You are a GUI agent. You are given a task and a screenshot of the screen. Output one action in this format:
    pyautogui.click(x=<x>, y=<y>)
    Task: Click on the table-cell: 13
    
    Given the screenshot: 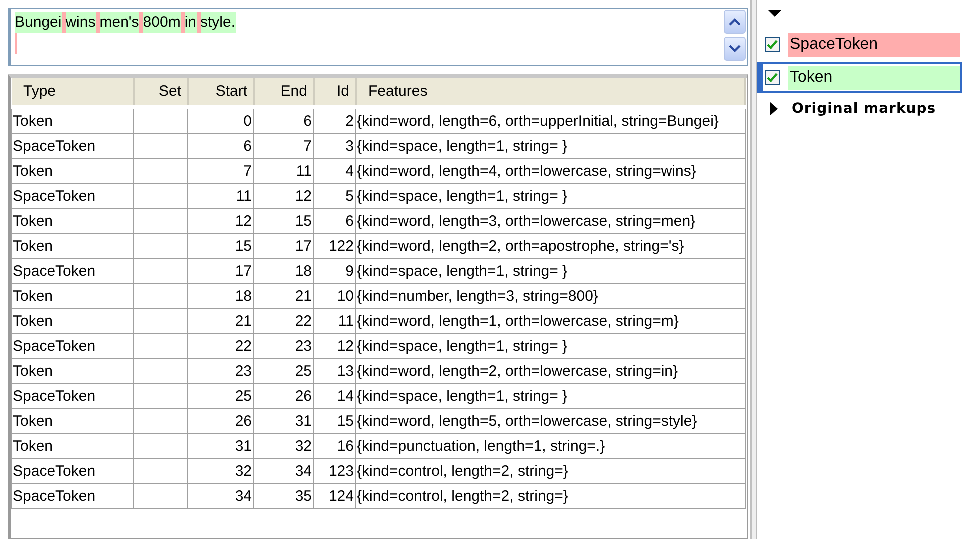 What is the action you would take?
    pyautogui.click(x=335, y=371)
    